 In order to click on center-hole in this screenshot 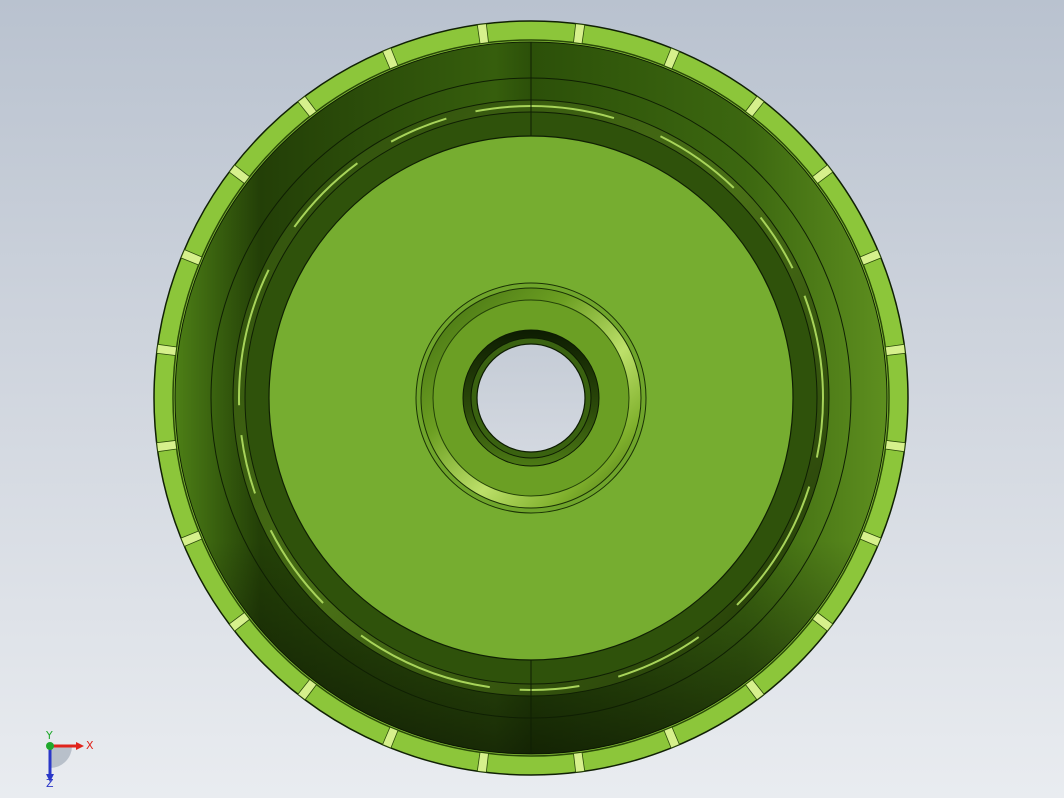, I will do `click(531, 398)`.